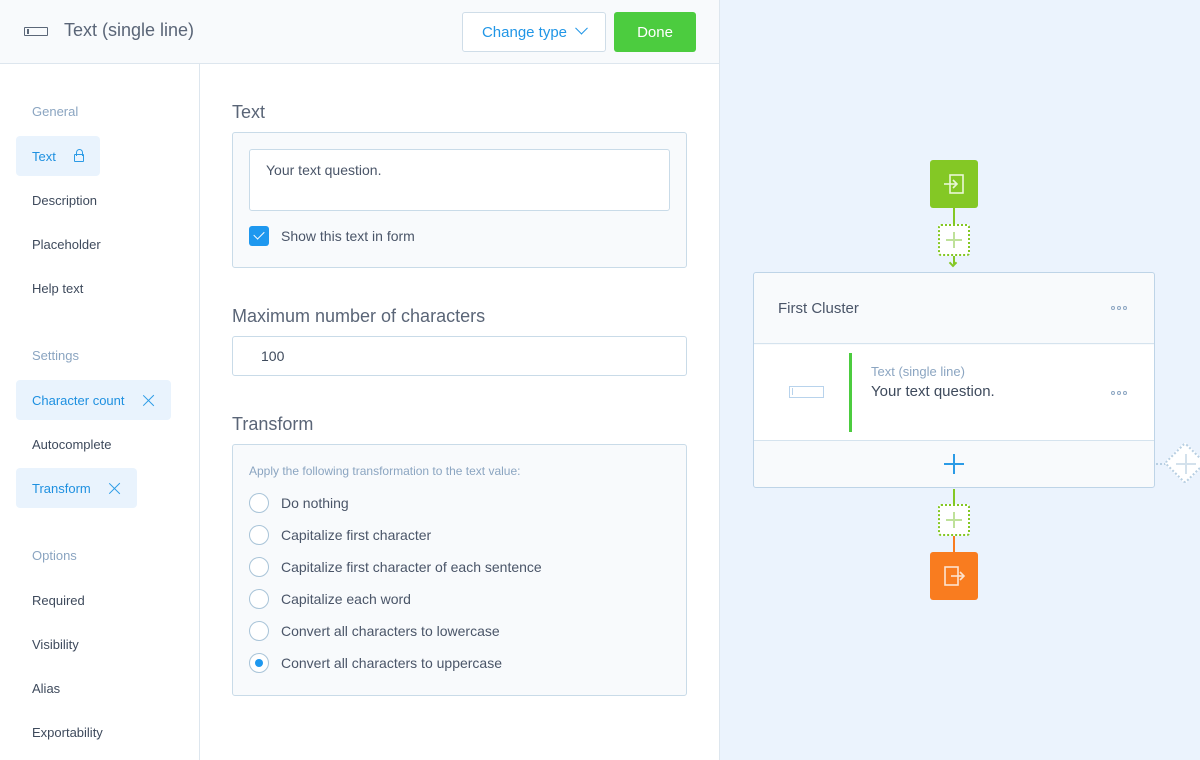 The height and width of the screenshot is (760, 1200). I want to click on sidebar-item-label: Alias, so click(46, 688).